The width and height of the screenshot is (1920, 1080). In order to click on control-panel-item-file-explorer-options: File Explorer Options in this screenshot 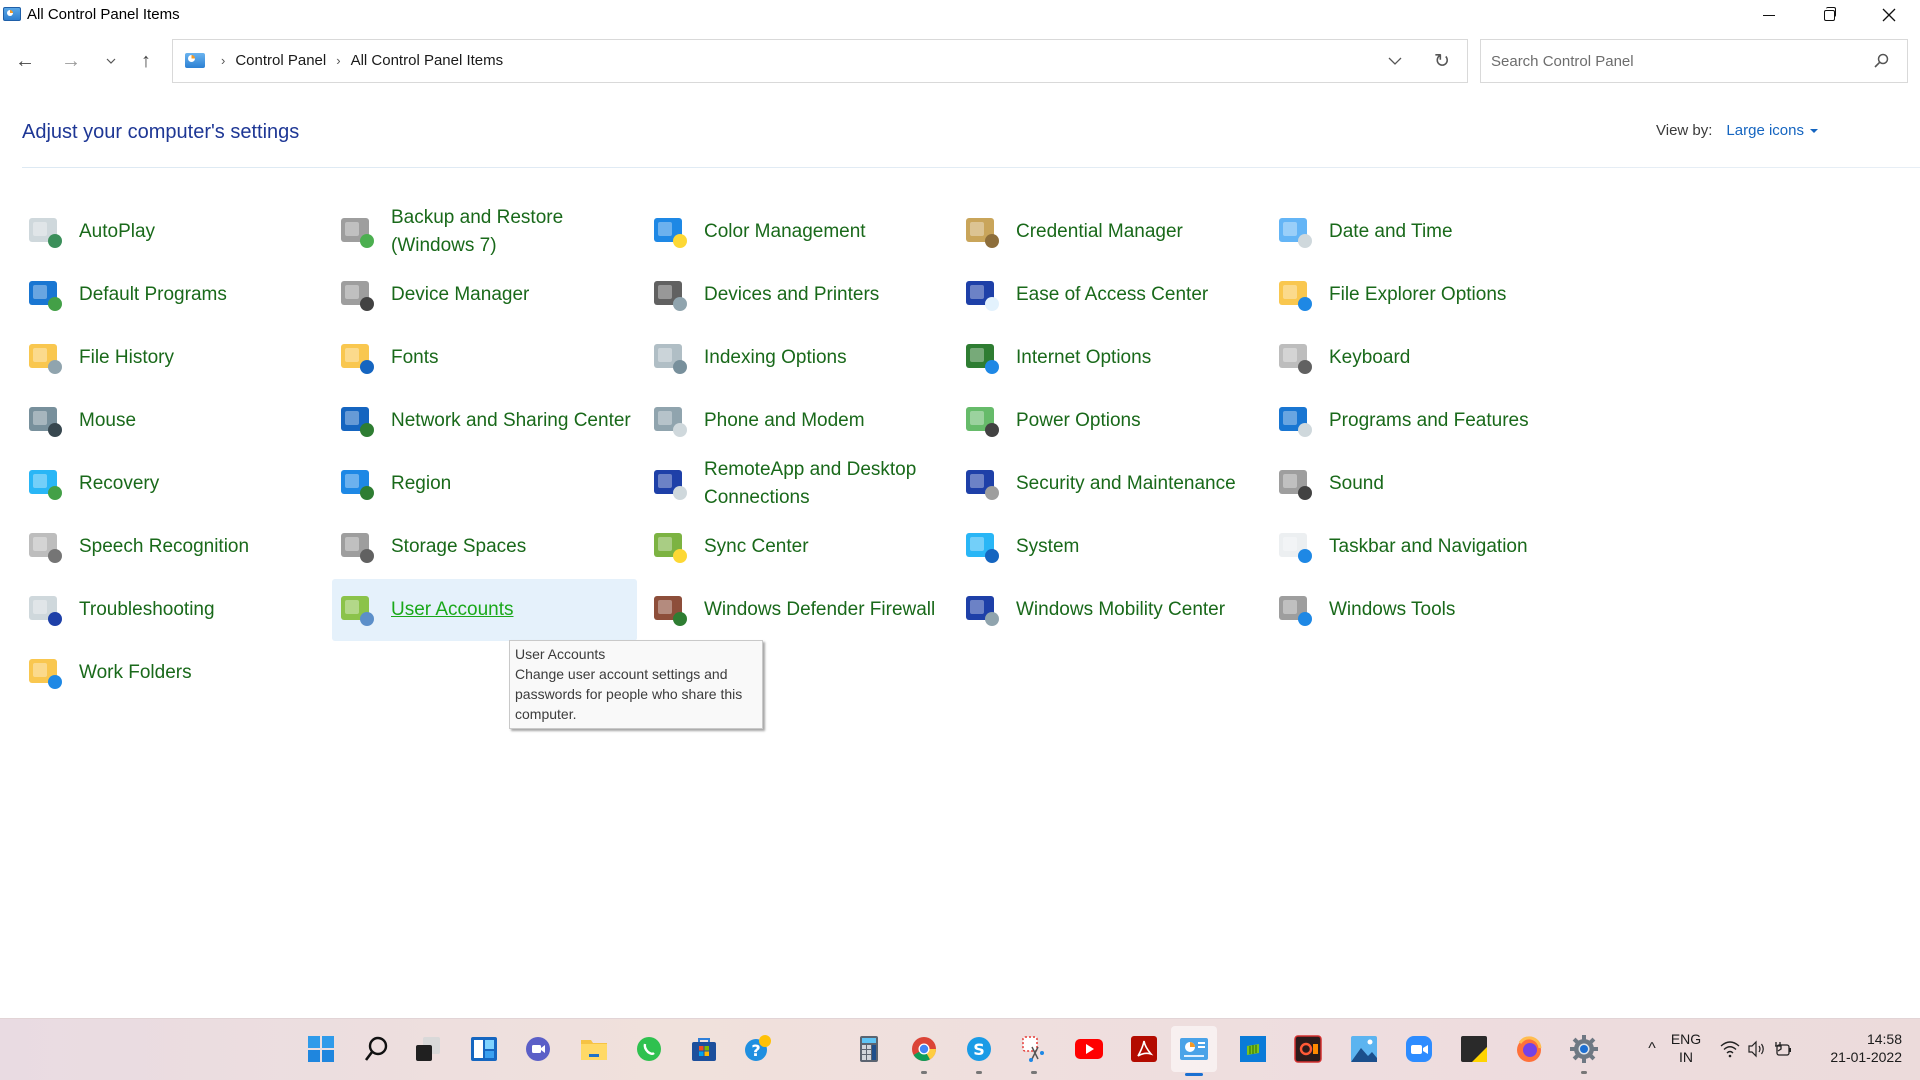, I will do `click(1422, 295)`.